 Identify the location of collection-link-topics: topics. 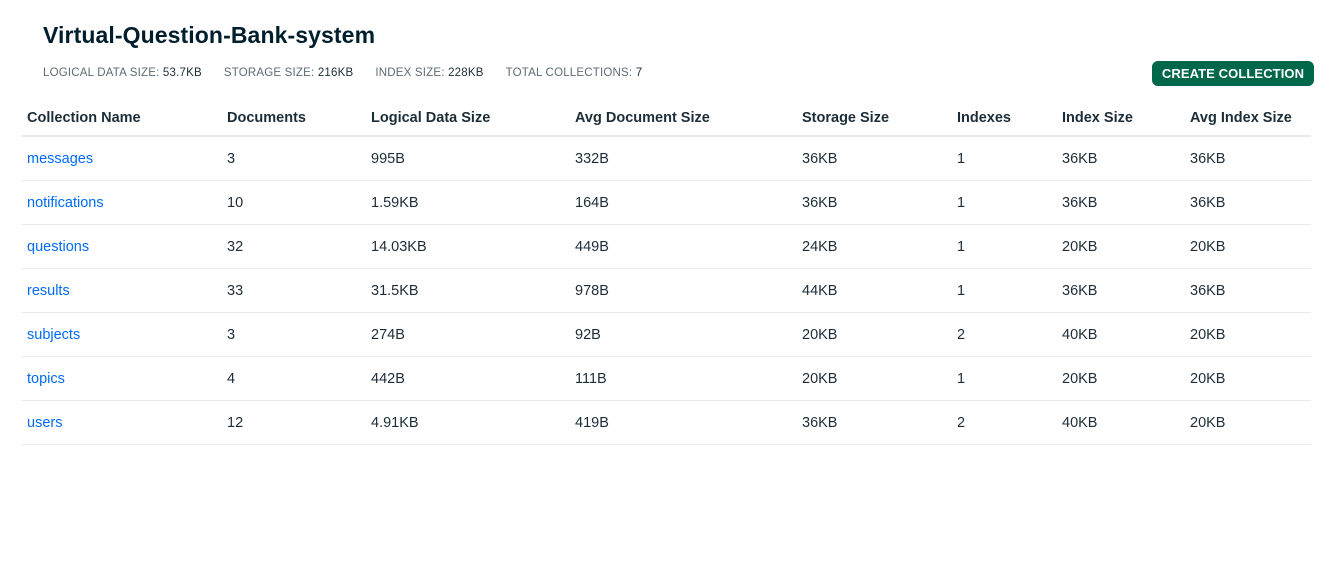
(46, 379).